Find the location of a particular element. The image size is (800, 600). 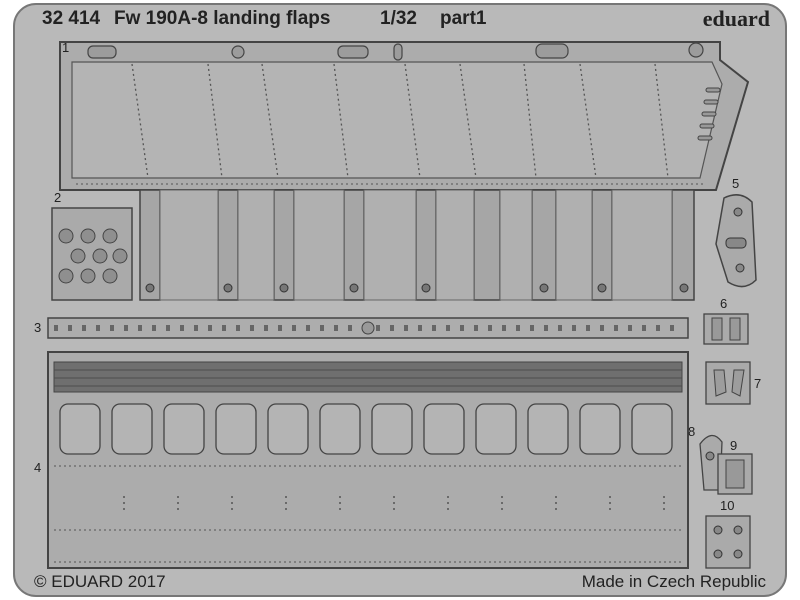

part-number-9: 9 is located at coordinates (734, 445).